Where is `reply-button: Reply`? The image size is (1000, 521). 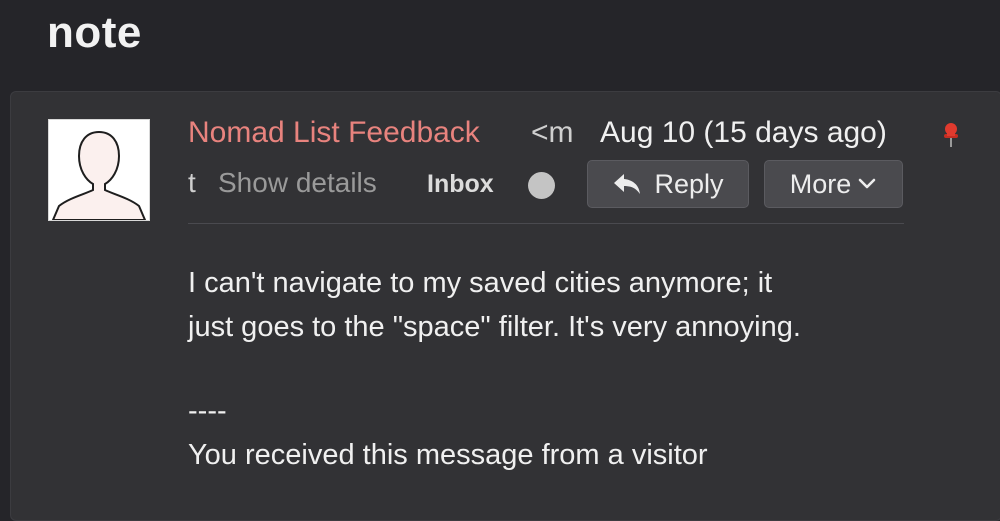 reply-button: Reply is located at coordinates (668, 184).